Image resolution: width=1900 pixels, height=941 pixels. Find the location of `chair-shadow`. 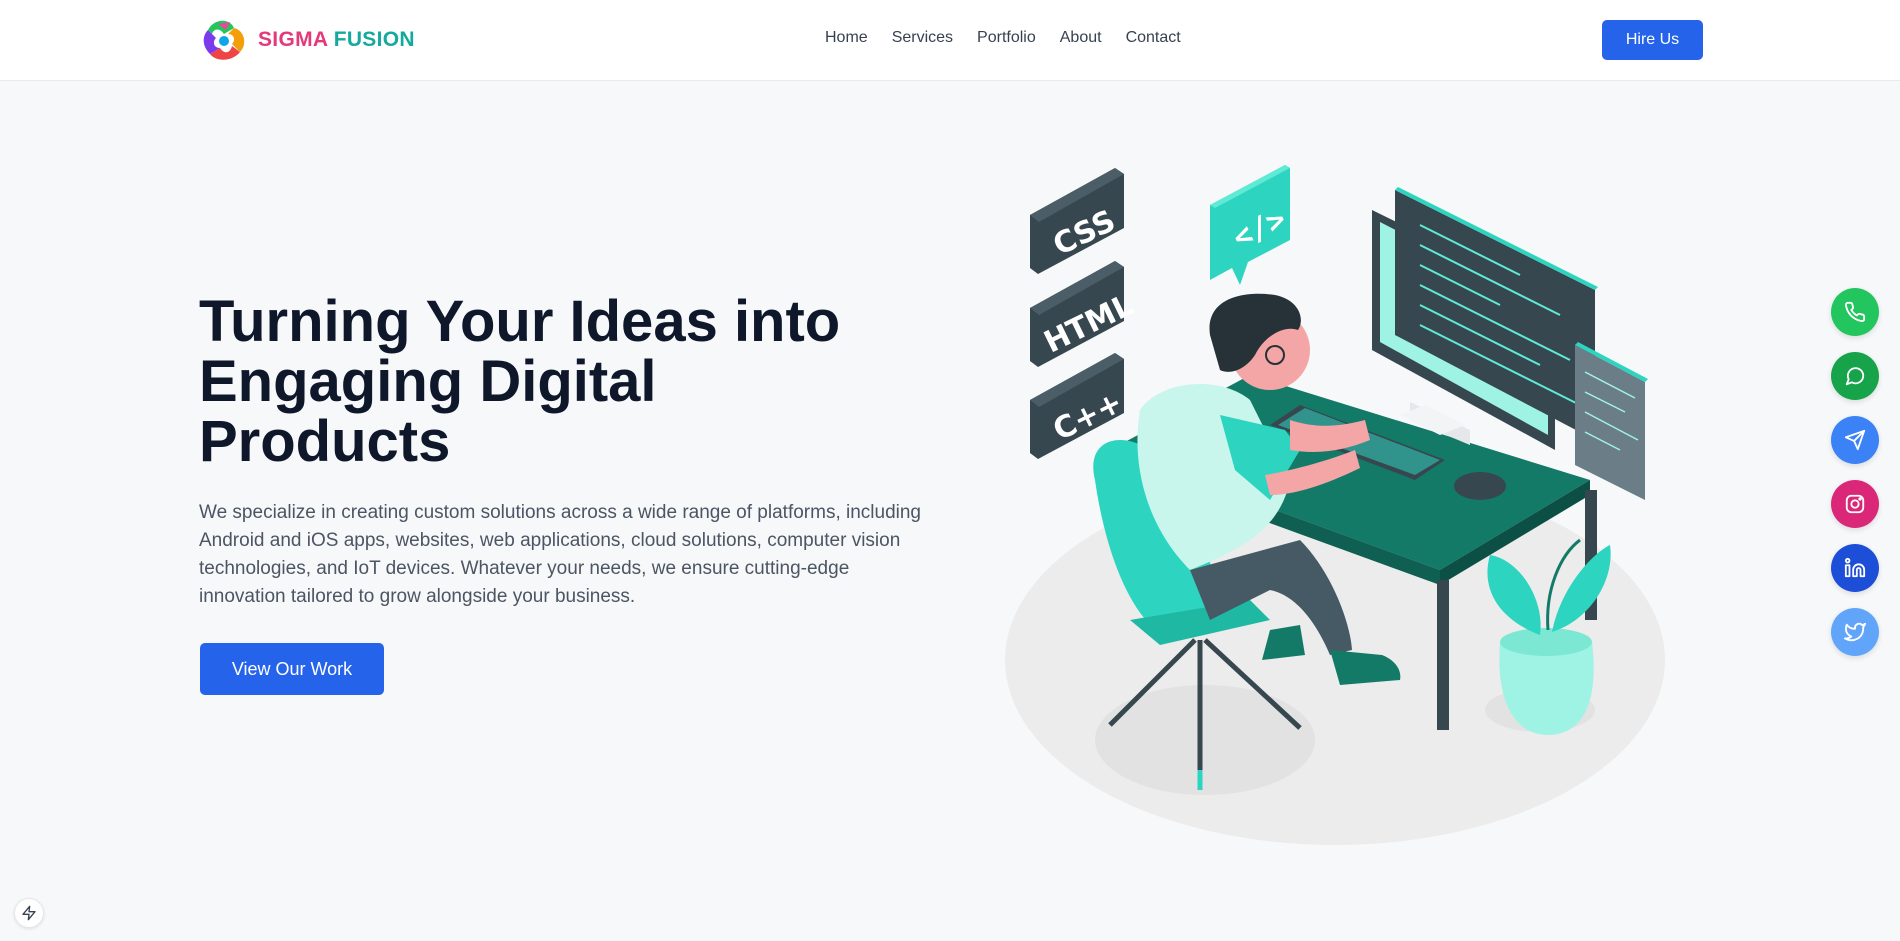

chair-shadow is located at coordinates (1205, 740).